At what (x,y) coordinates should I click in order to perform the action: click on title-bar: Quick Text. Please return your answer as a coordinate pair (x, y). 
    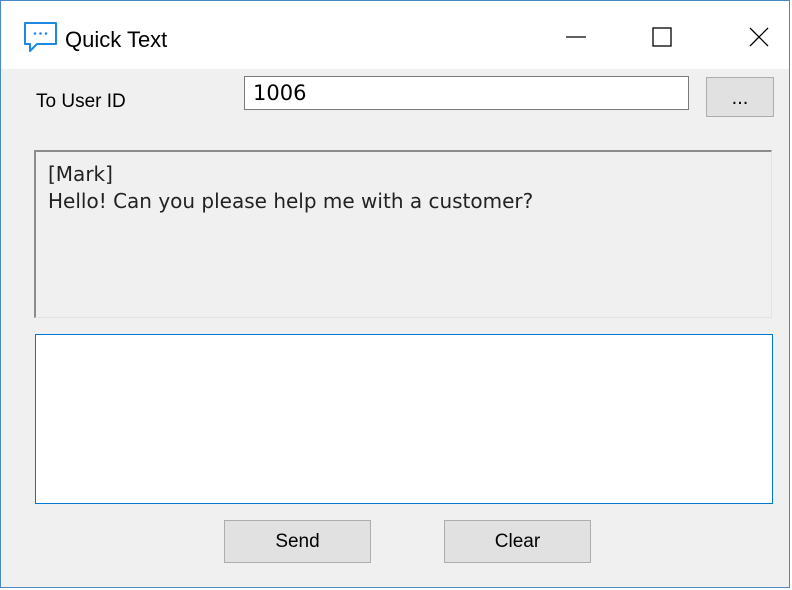
    Looking at the image, I should click on (395, 35).